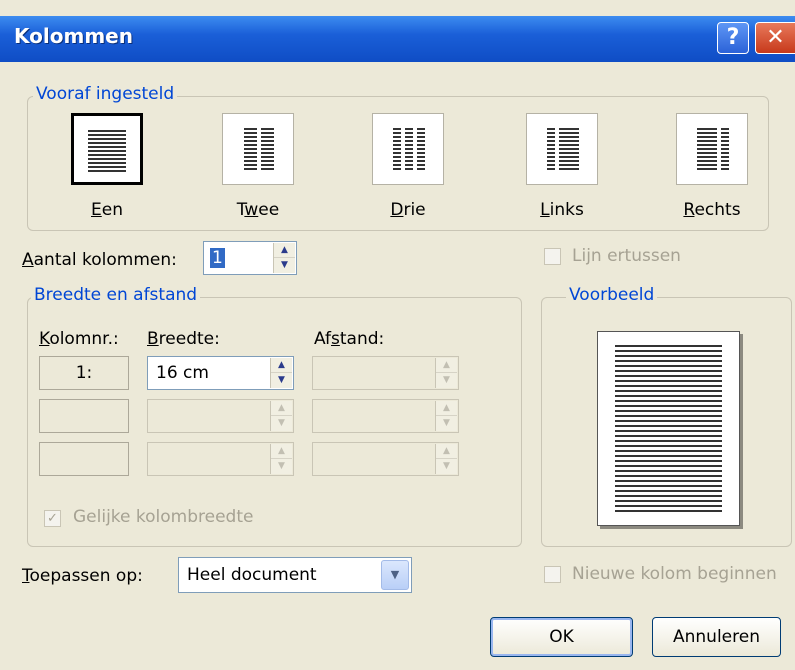  Describe the element at coordinates (82, 576) in the screenshot. I see `apply-to-label: Toepassen op:` at that location.